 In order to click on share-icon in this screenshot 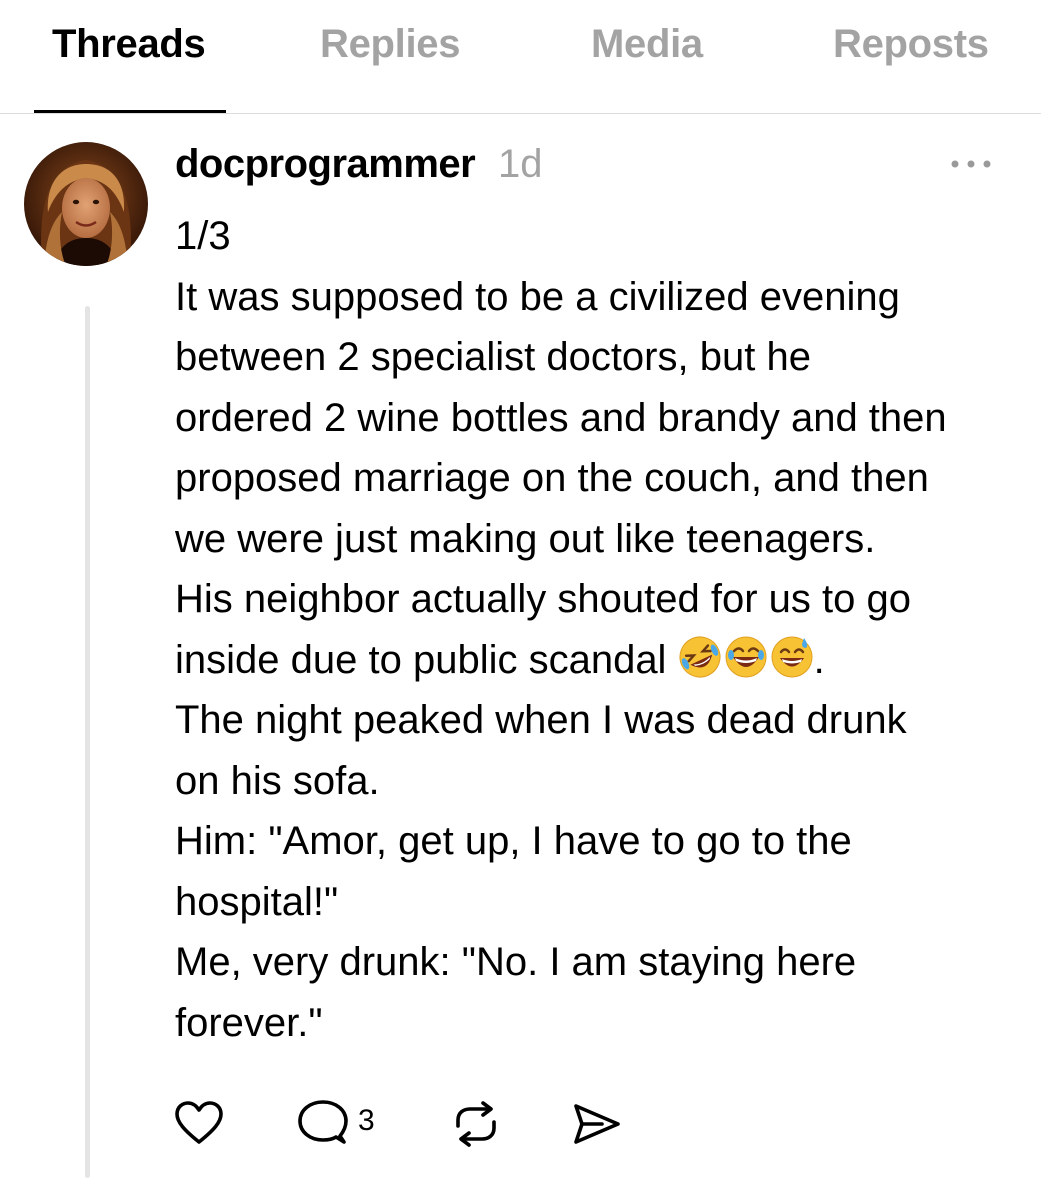, I will do `click(597, 1126)`.